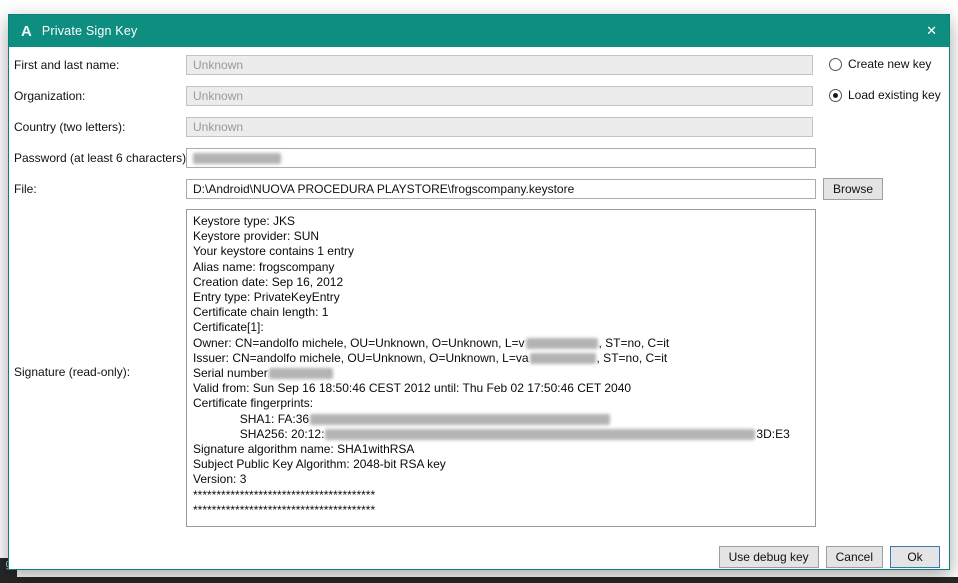 The width and height of the screenshot is (958, 583). I want to click on name-label: First and last name:, so click(67, 65).